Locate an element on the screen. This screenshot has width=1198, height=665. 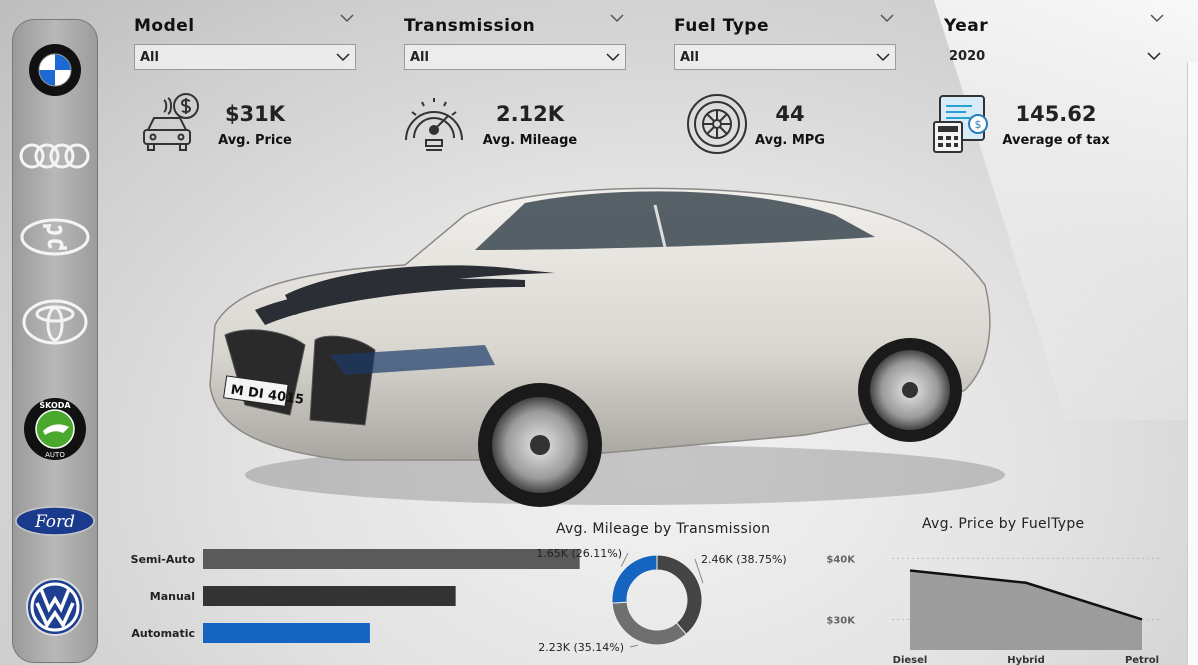
transmission-bar-chart: Semi-Auto Manual Automatic is located at coordinates (355, 596).